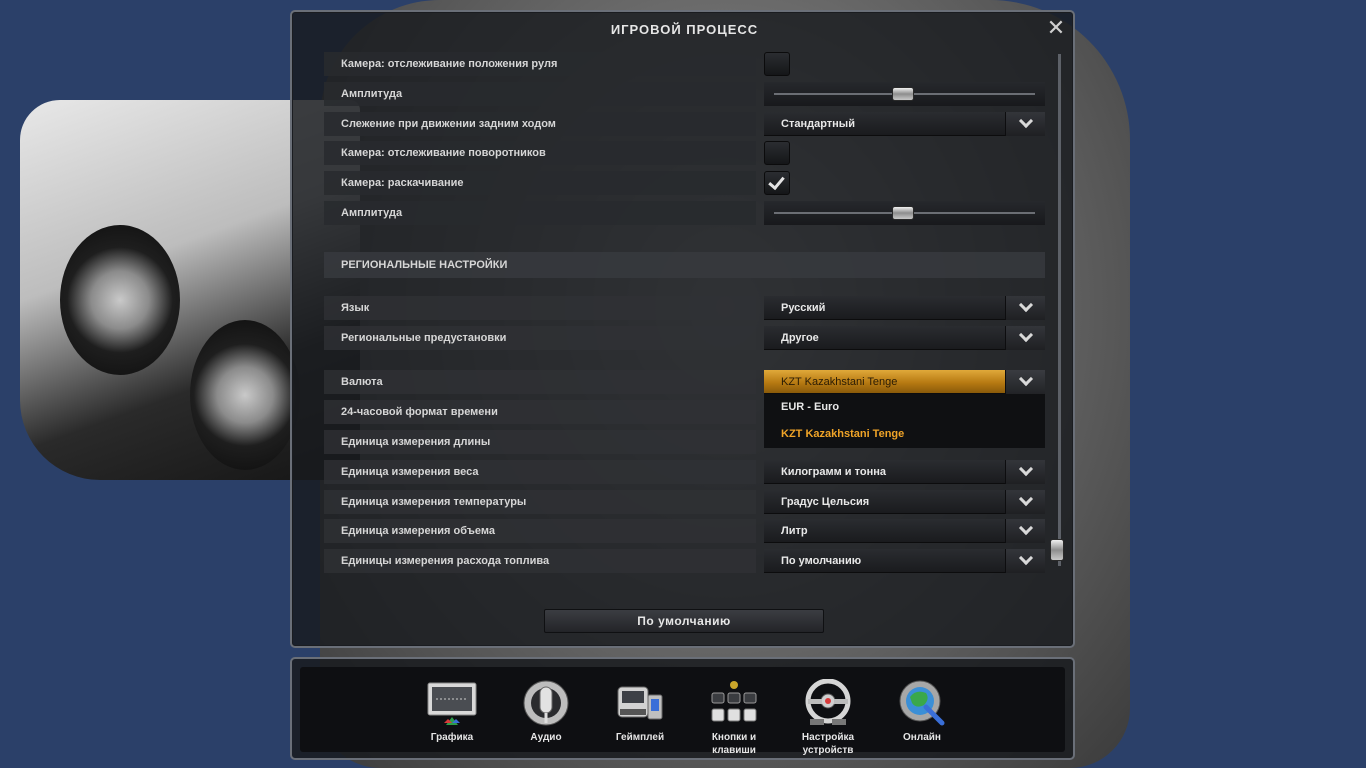  What do you see at coordinates (904, 382) in the screenshot?
I see `currency-dropdown: KZT Kazakhstani Tenge` at bounding box center [904, 382].